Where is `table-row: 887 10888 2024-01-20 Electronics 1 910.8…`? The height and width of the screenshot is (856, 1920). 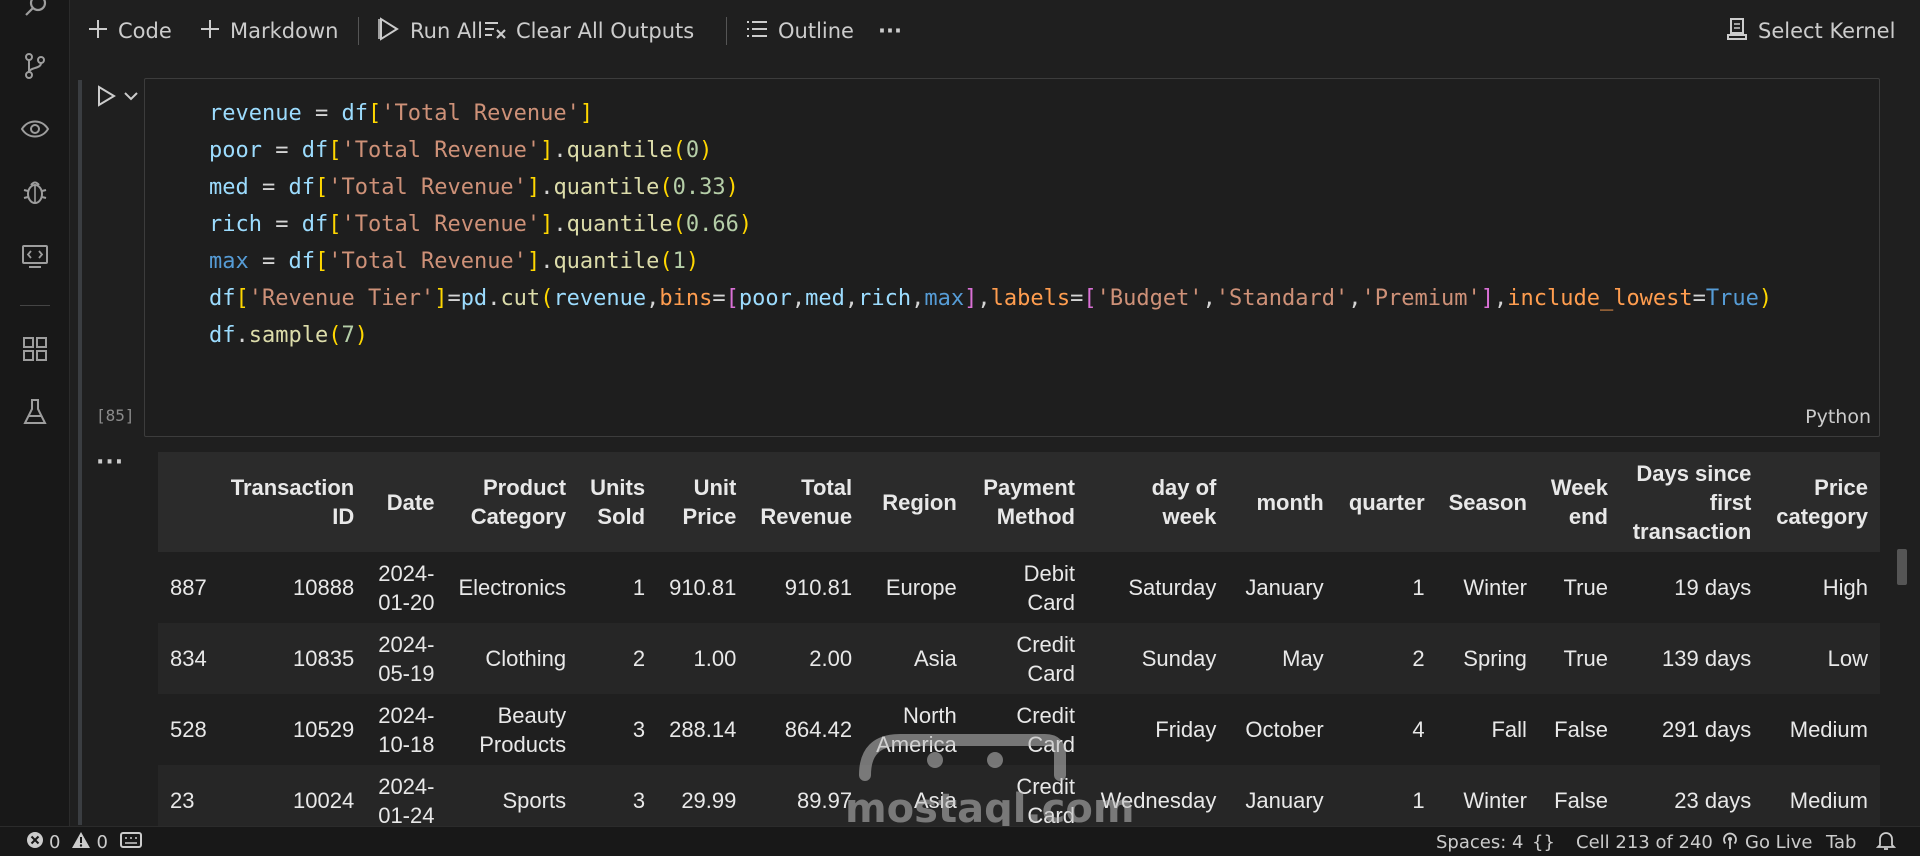 table-row: 887 10888 2024-01-20 Electronics 1 910.8… is located at coordinates (1019, 587).